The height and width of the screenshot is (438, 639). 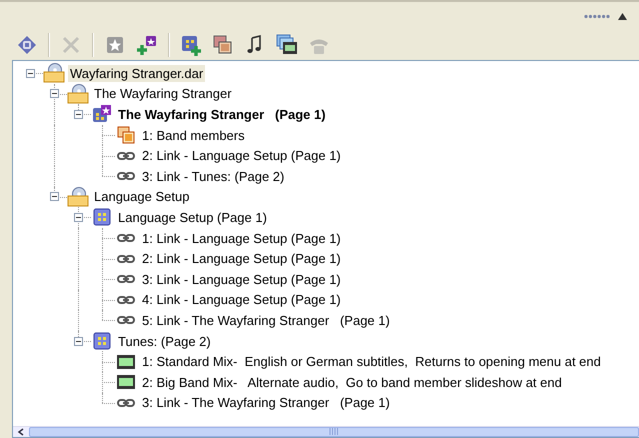 What do you see at coordinates (137, 73) in the screenshot?
I see `tree-item: Wayfaring Stranger.dar` at bounding box center [137, 73].